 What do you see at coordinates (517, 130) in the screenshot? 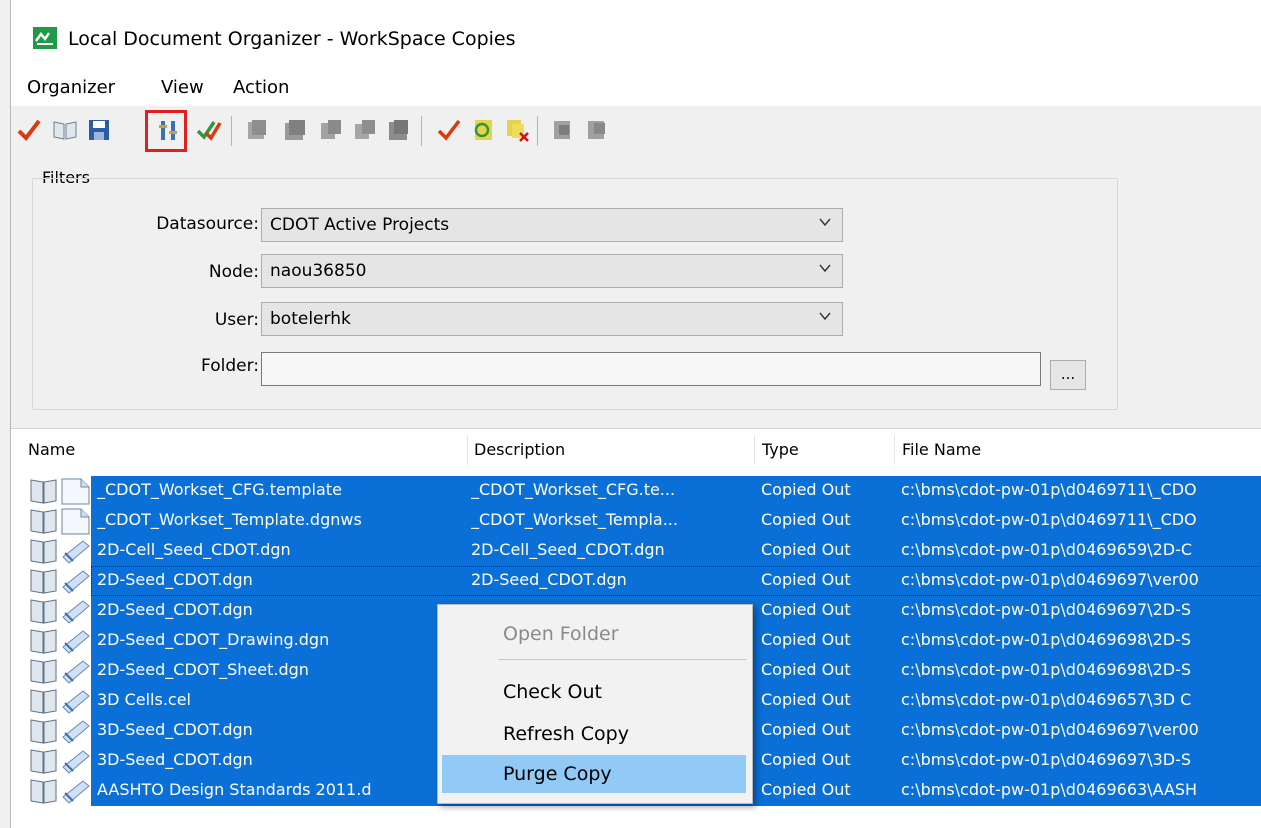
I see `purge-copy-icon` at bounding box center [517, 130].